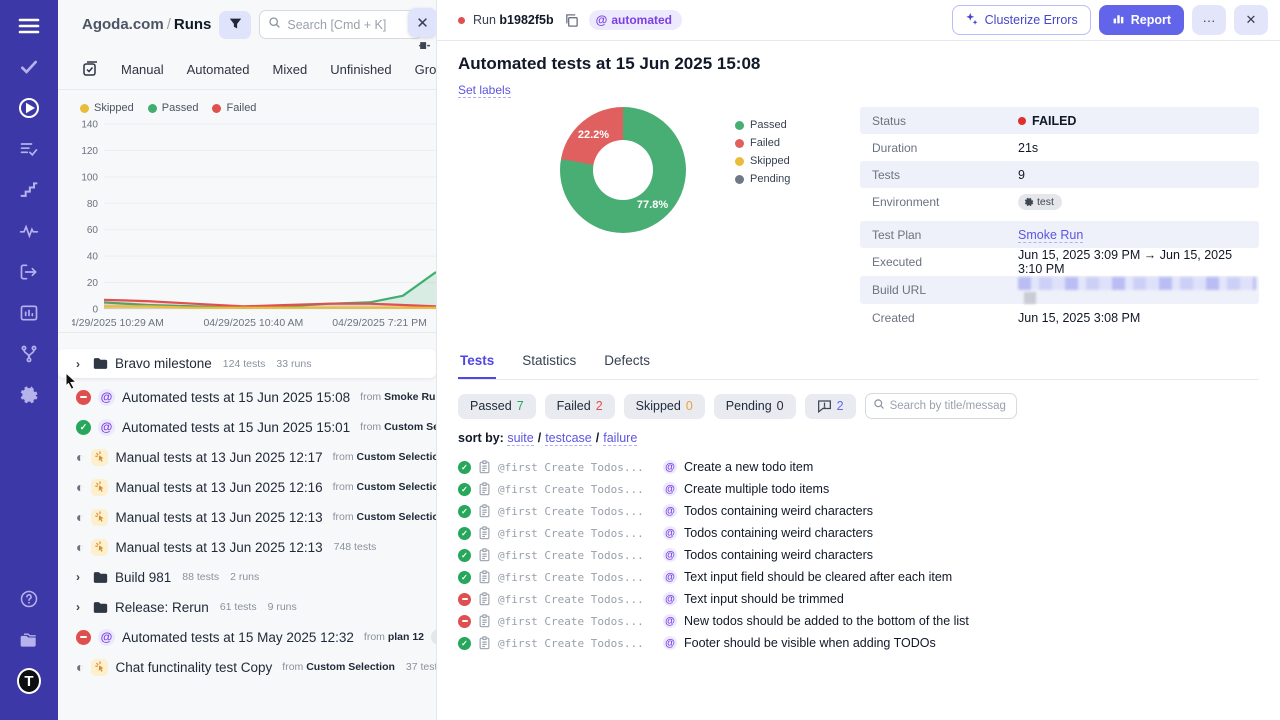  Describe the element at coordinates (29, 395) in the screenshot. I see `settings-gear-icon` at that location.